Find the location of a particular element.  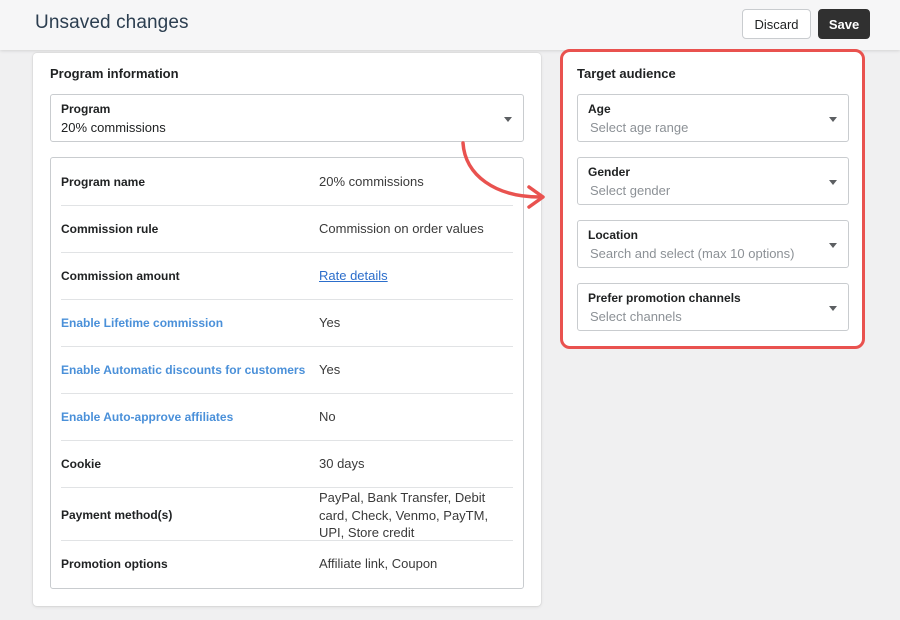

save-button: Save is located at coordinates (844, 24).